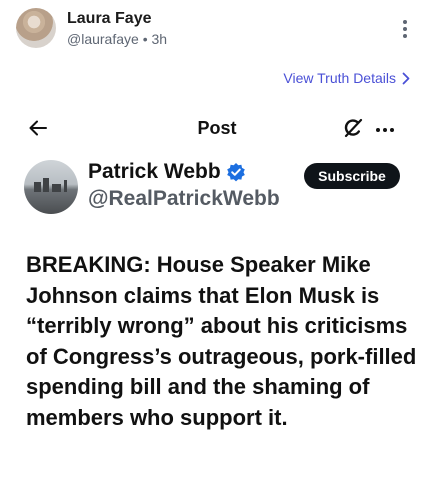 The height and width of the screenshot is (500, 434). What do you see at coordinates (405, 30) in the screenshot?
I see `more-vertical-icon` at bounding box center [405, 30].